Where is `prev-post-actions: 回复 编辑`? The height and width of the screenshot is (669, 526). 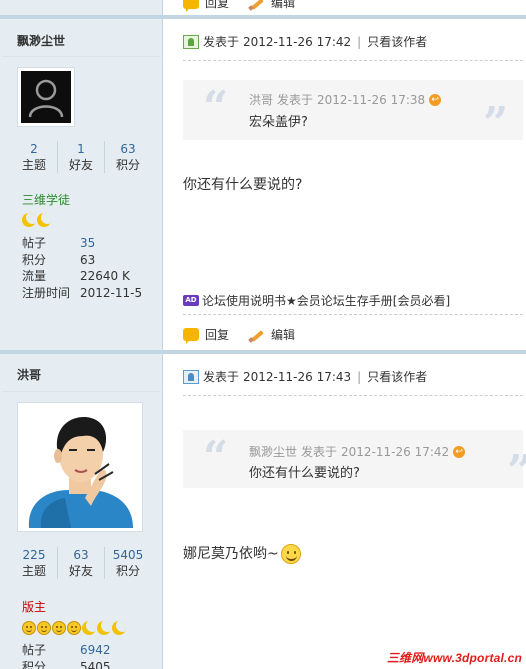 prev-post-actions: 回复 编辑 is located at coordinates (249, 6).